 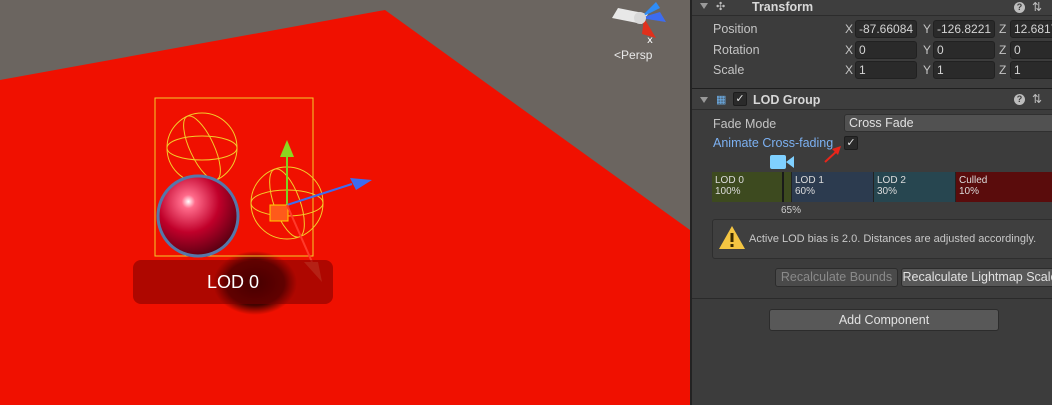 I want to click on gizmo-axis-x-label: x, so click(x=650, y=40).